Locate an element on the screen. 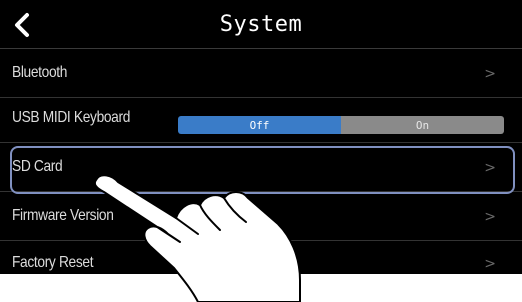  menu-item-label: USB MIDI Keyboard is located at coordinates (71, 117).